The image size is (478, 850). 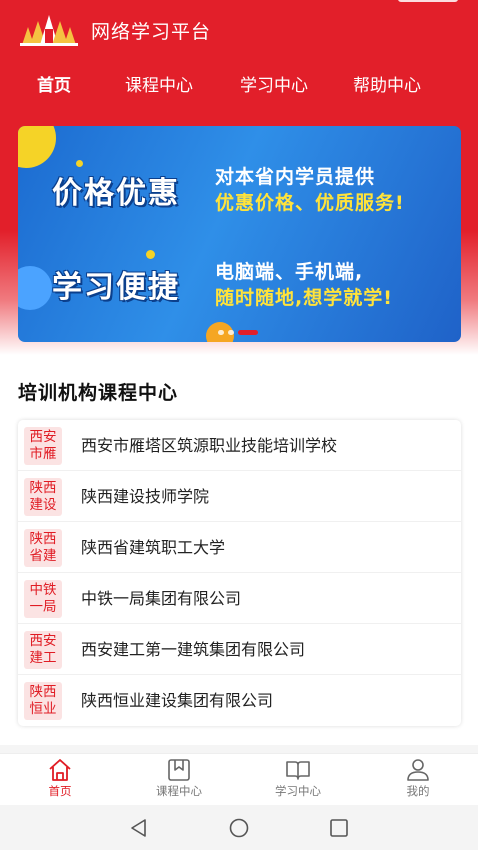 What do you see at coordinates (179, 791) in the screenshot?
I see `bottom-nav-label: 课程中心` at bounding box center [179, 791].